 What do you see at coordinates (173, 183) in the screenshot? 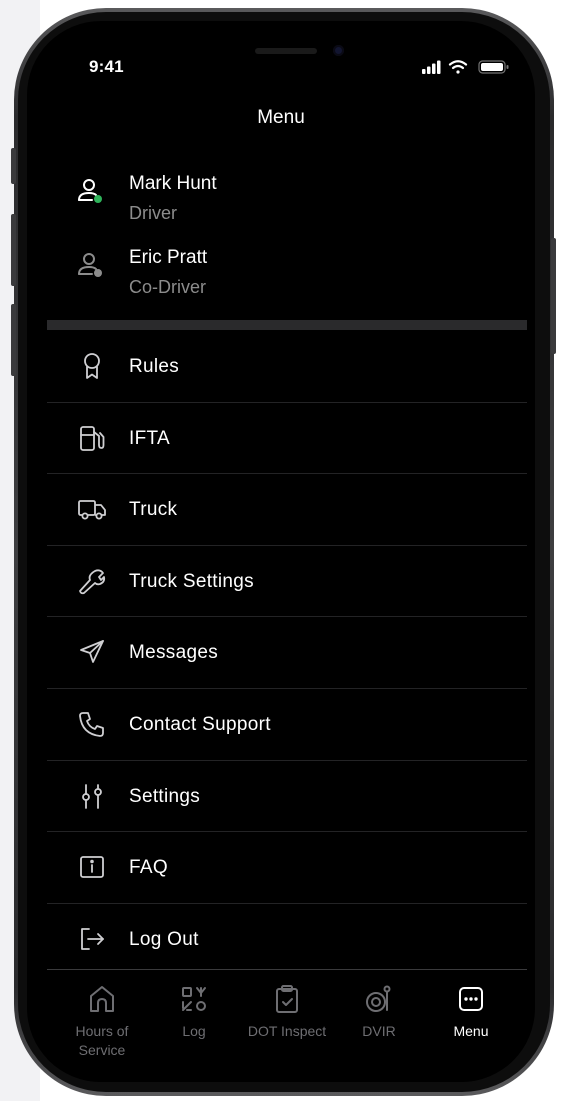
I see `user-name: Mark Hunt` at bounding box center [173, 183].